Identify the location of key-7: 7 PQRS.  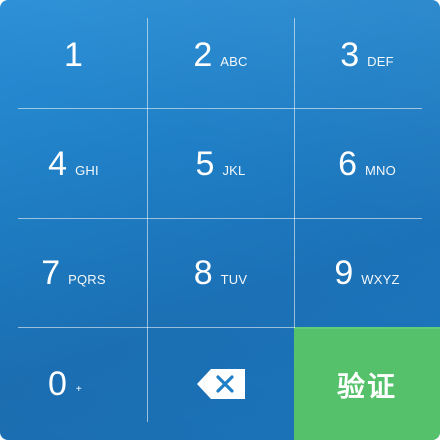
(73, 272).